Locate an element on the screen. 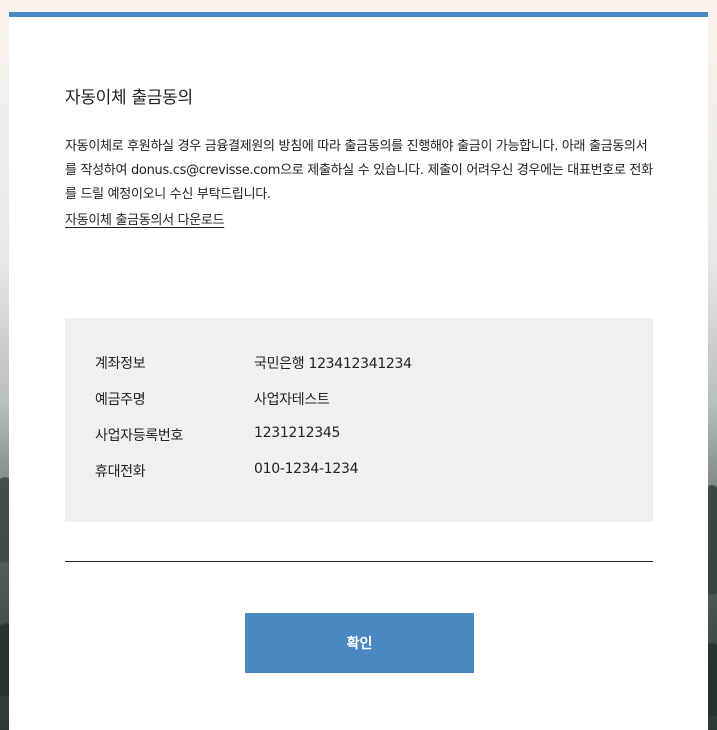 This screenshot has width=717, height=730. info-label: 휴대전화 is located at coordinates (120, 472).